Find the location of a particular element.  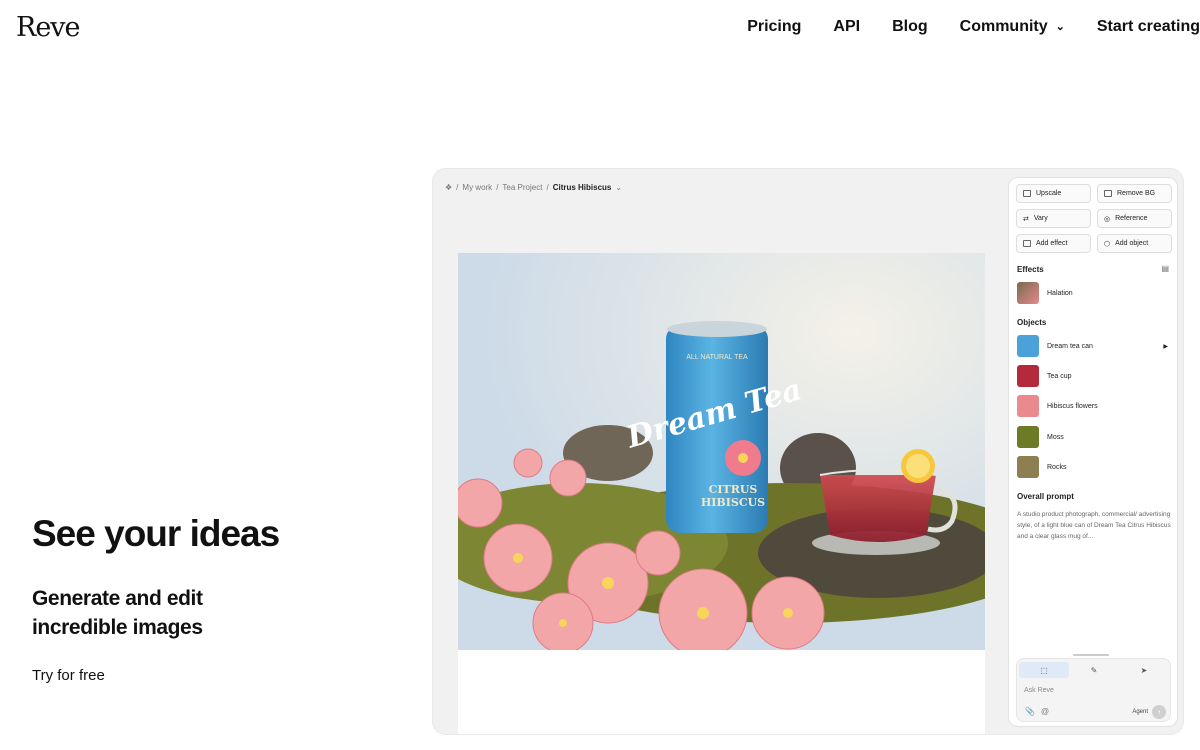

can-flavor-line1: CITRUS is located at coordinates (733, 489).